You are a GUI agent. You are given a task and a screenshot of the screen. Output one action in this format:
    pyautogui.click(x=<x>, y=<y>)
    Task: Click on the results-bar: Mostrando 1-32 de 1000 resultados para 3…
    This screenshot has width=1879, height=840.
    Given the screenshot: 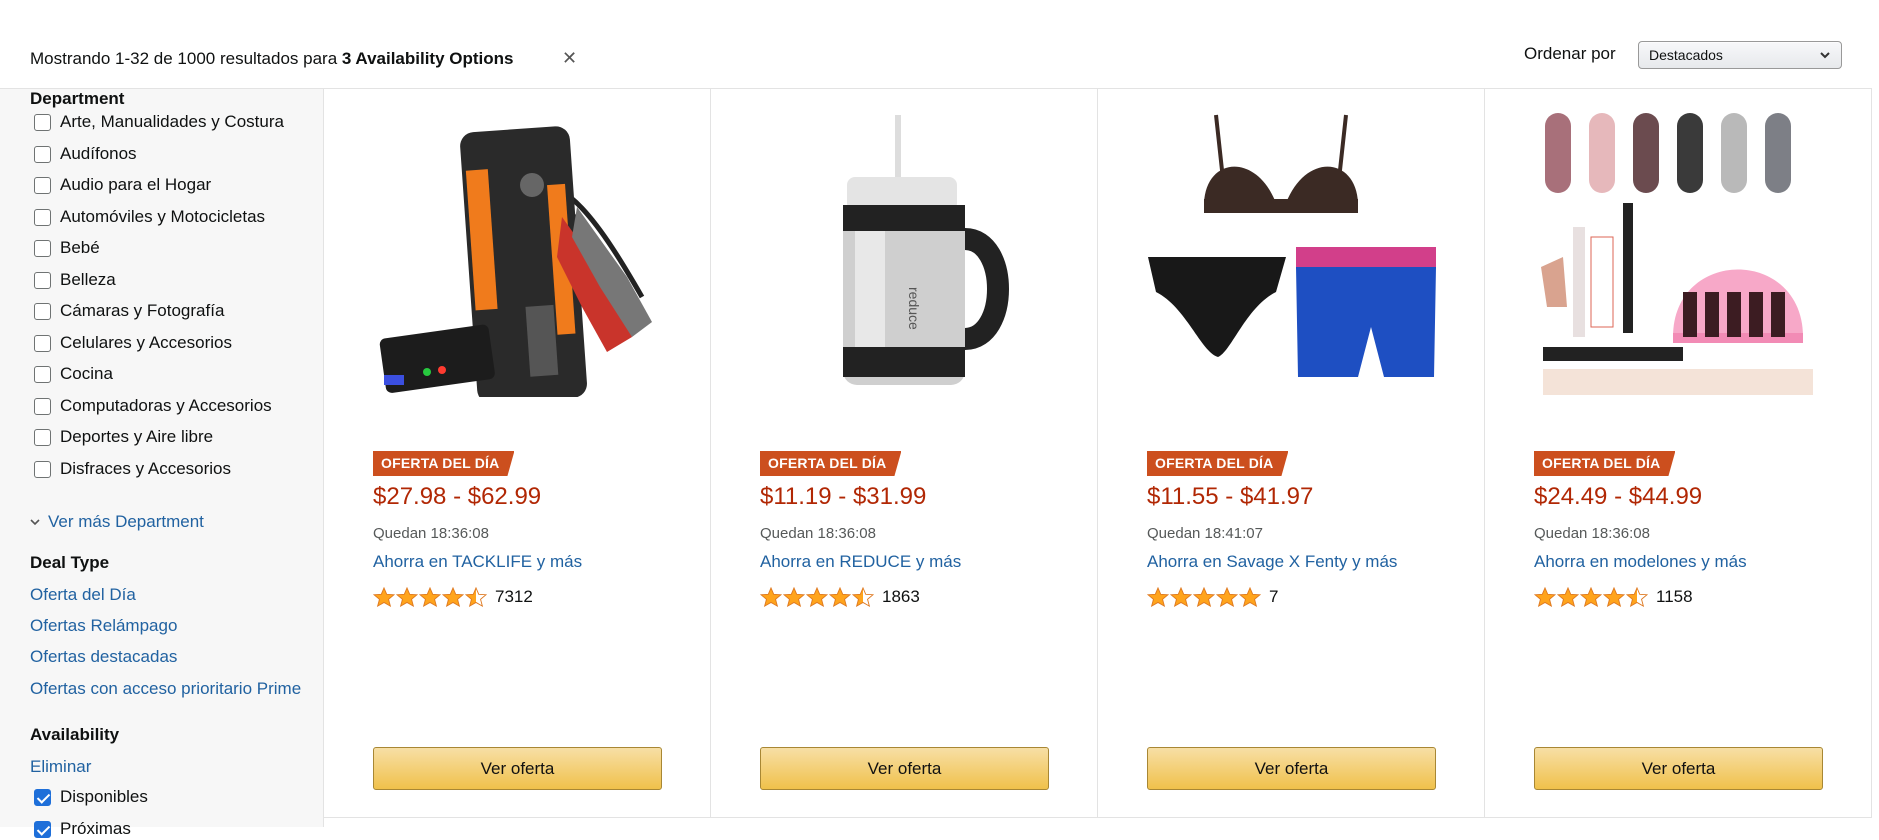 What is the action you would take?
    pyautogui.click(x=939, y=44)
    